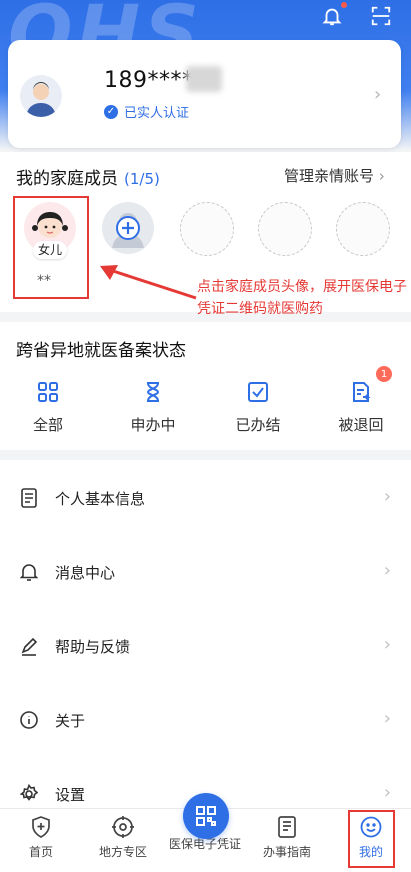  I want to click on pen-icon, so click(29, 646).